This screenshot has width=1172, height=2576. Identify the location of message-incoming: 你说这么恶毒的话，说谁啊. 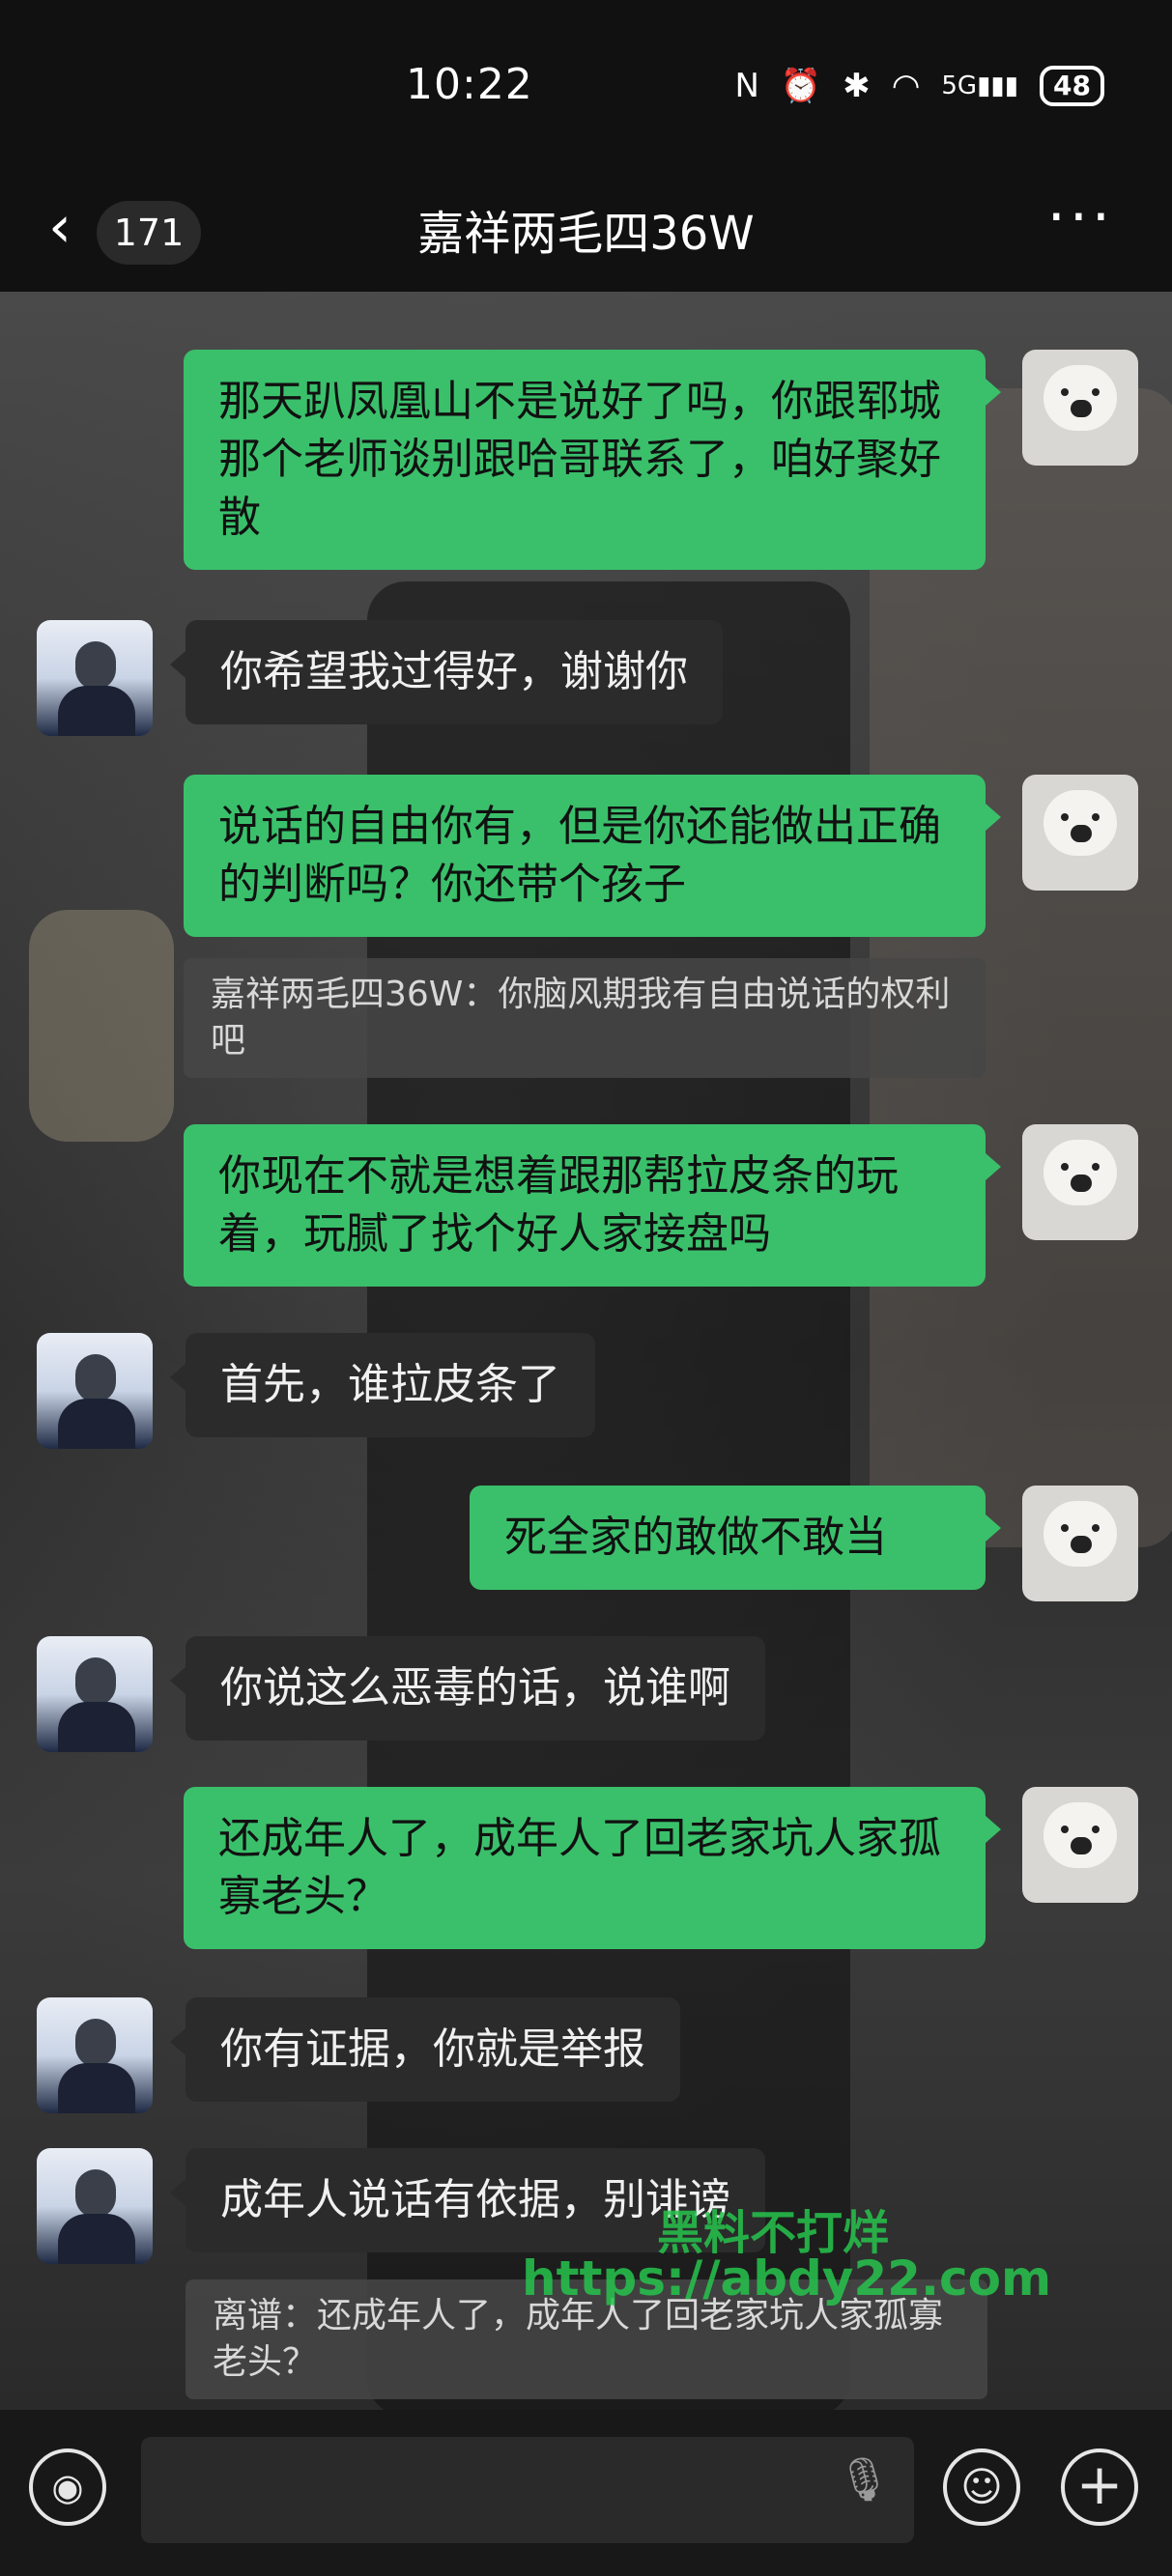
(475, 1688).